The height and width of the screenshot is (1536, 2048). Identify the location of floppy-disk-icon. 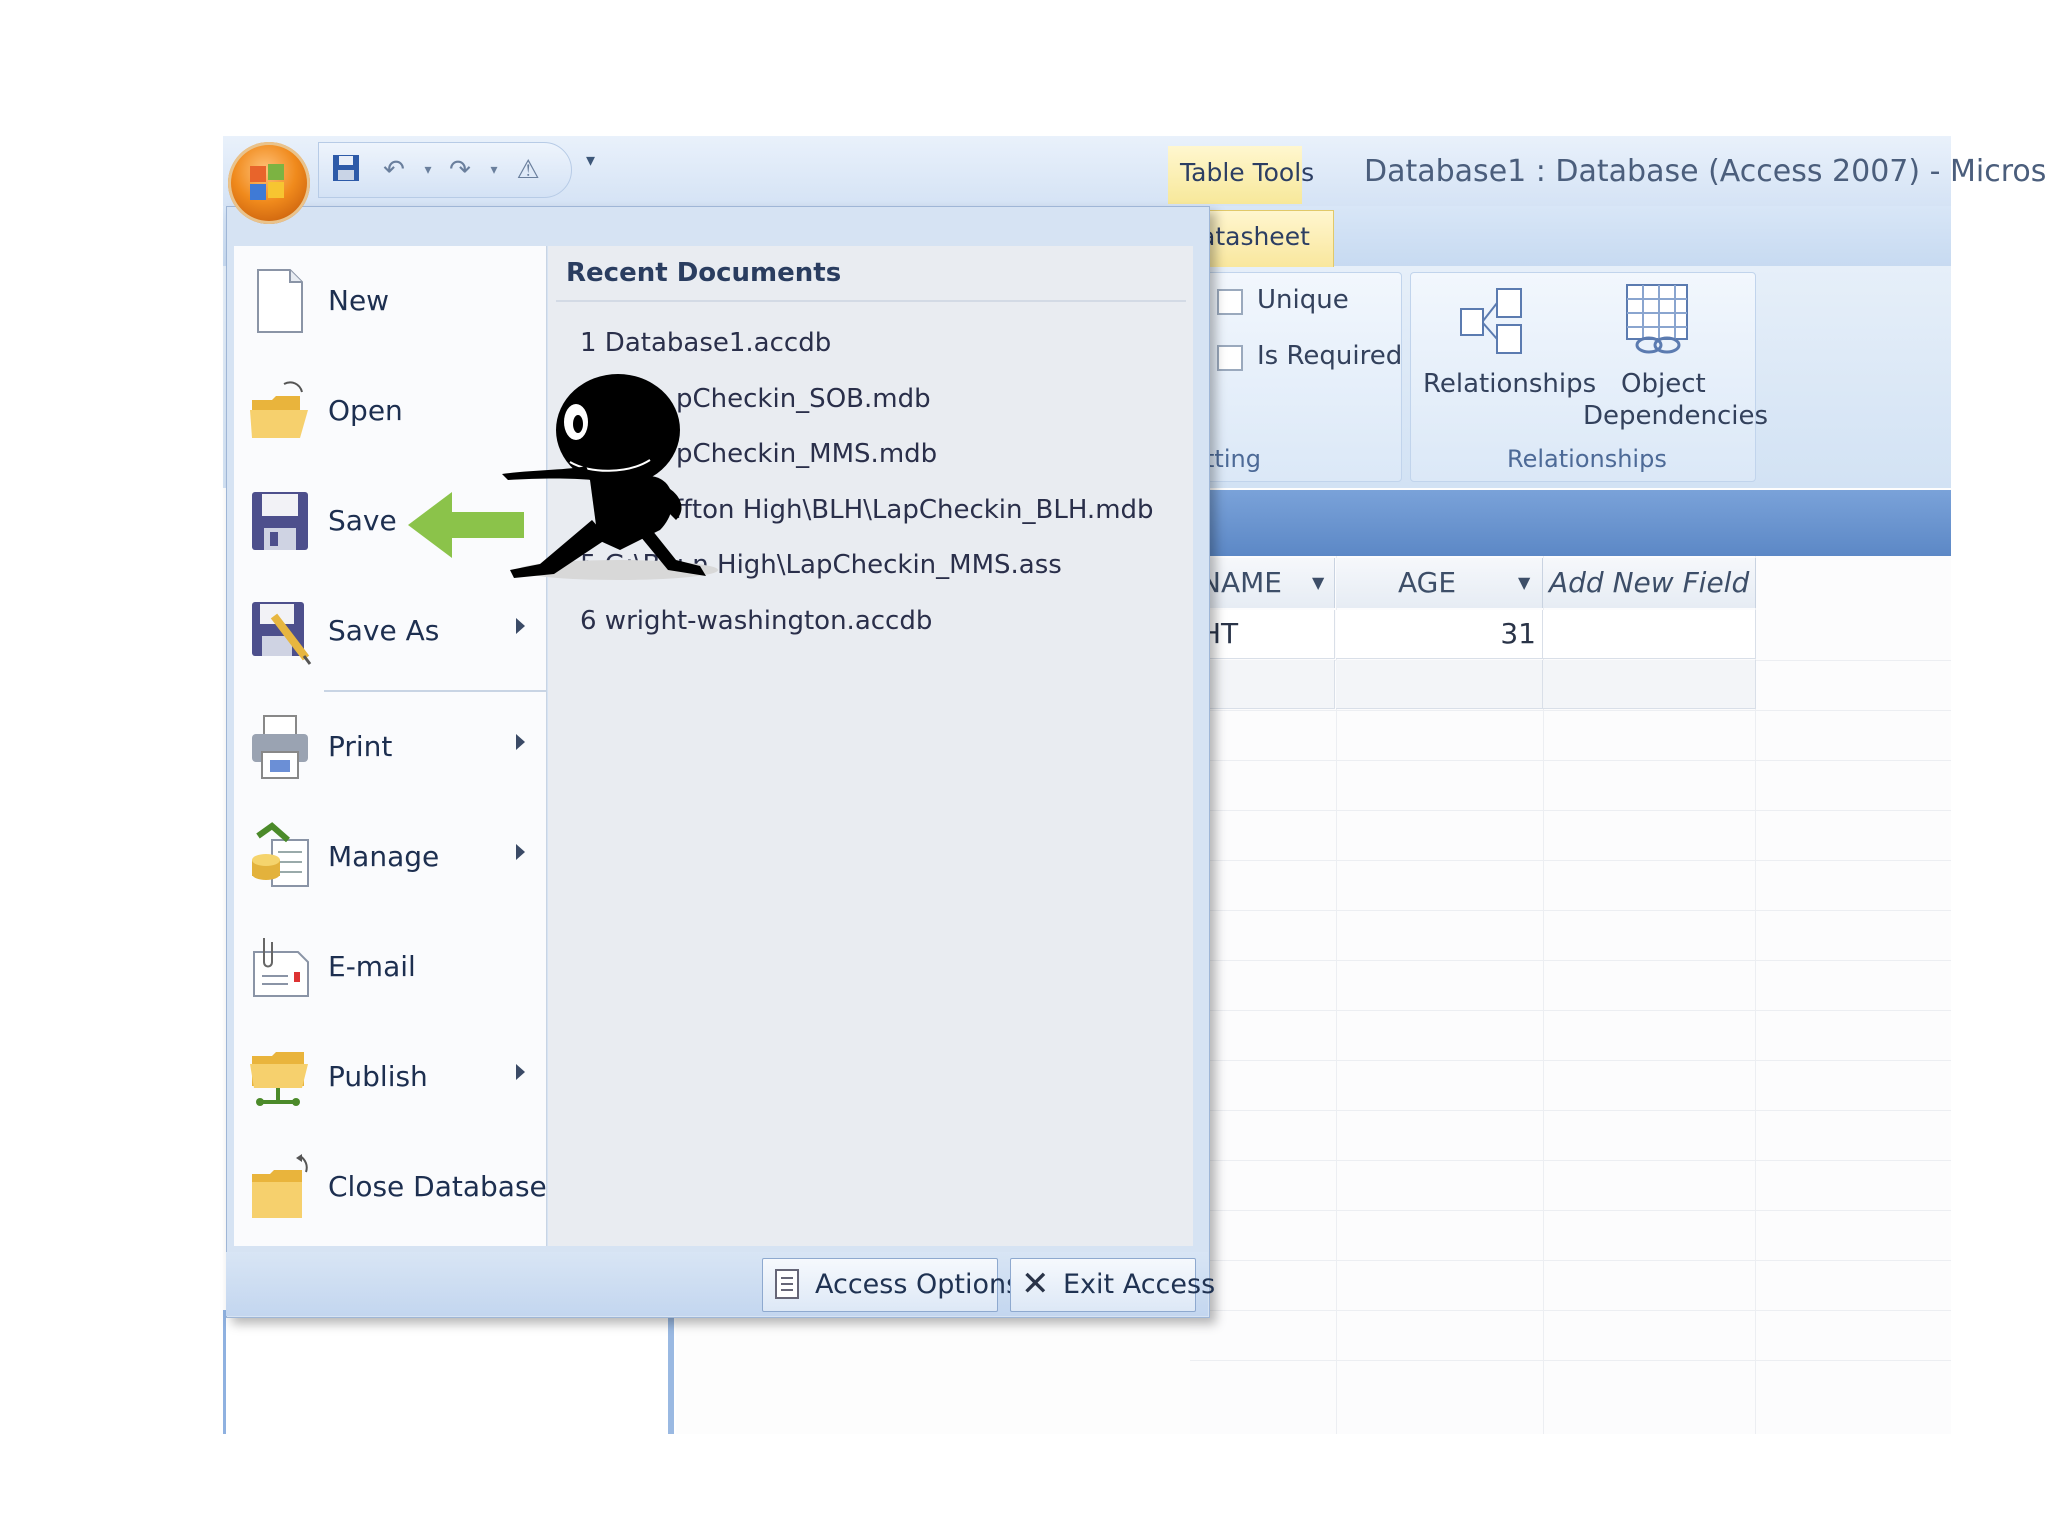
(280, 521).